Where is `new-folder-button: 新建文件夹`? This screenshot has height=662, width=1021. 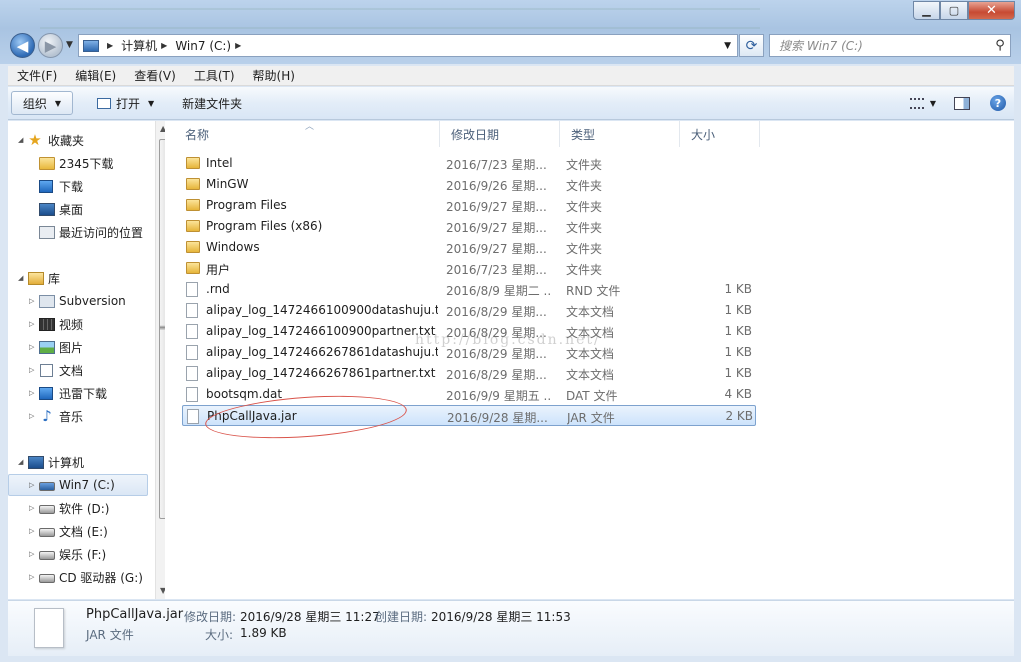
new-folder-button: 新建文件夹 is located at coordinates (212, 103).